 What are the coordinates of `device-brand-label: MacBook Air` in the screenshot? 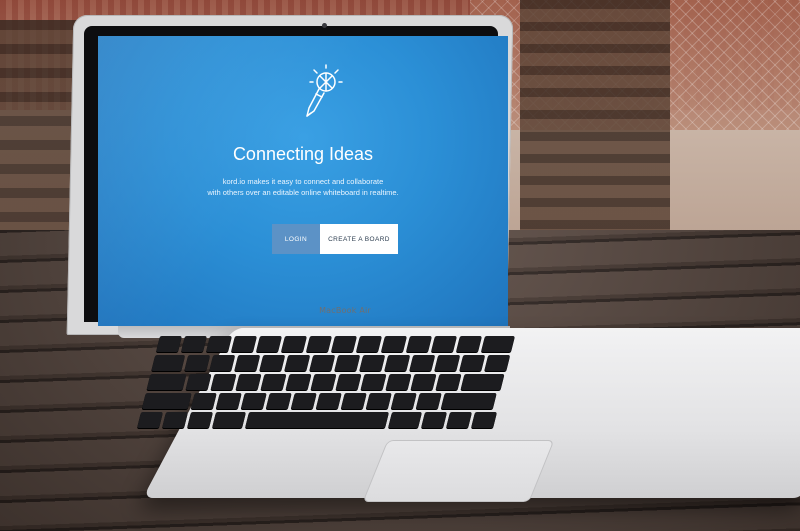 It's located at (345, 310).